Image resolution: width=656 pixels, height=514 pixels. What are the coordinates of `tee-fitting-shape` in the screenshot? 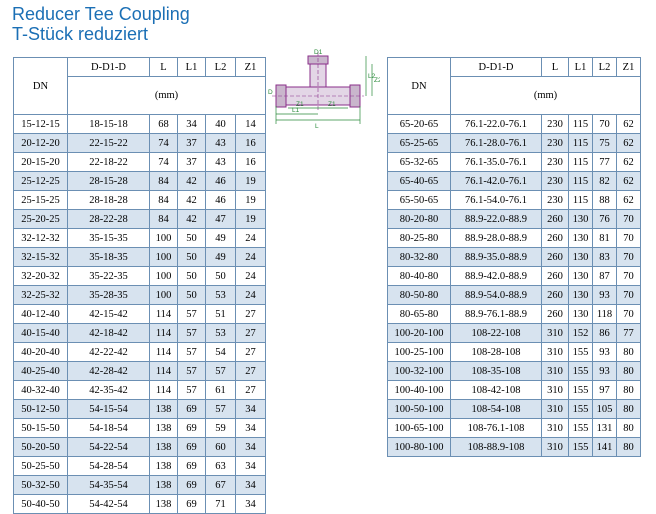 It's located at (318, 81).